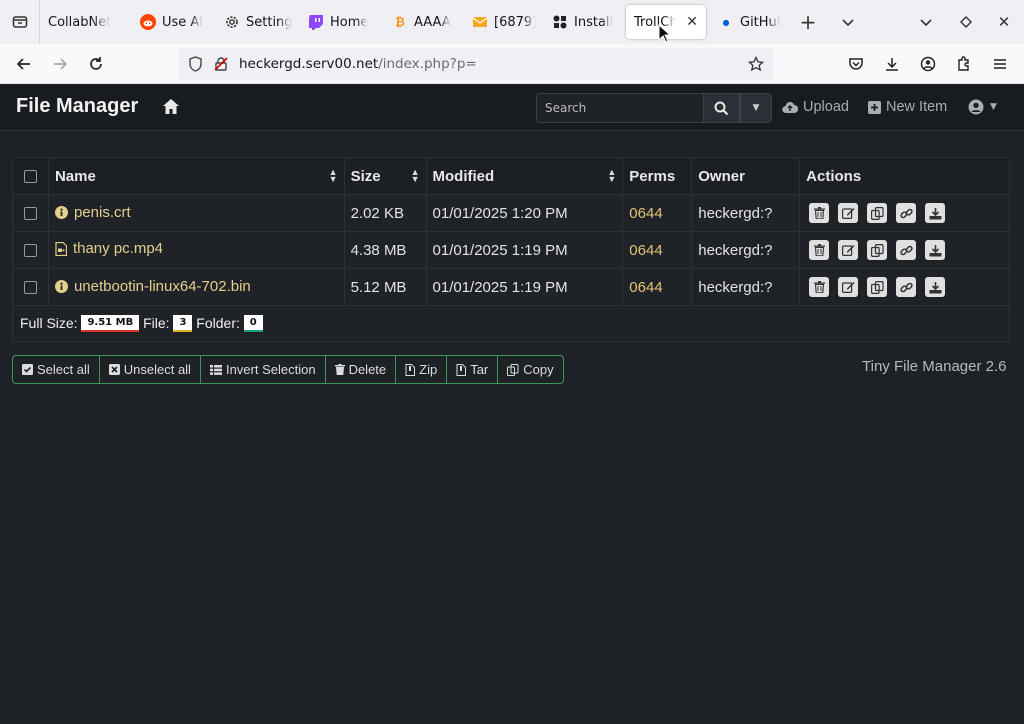 The image size is (1024, 724). Describe the element at coordinates (424, 22) in the screenshot. I see `browser-tab-bitcoin: ₿ AAAA` at that location.